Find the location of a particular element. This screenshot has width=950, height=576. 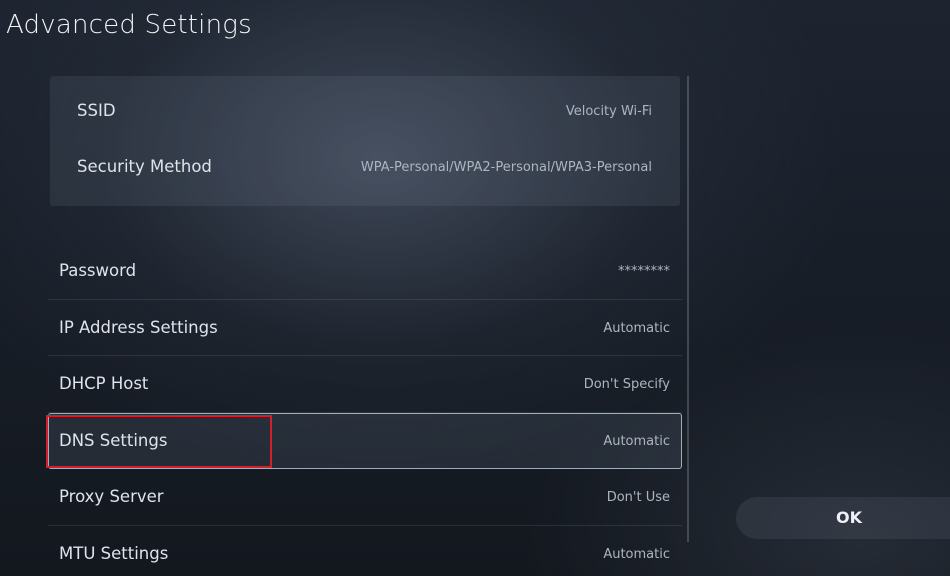

page-title: Advanced Settings is located at coordinates (129, 25).